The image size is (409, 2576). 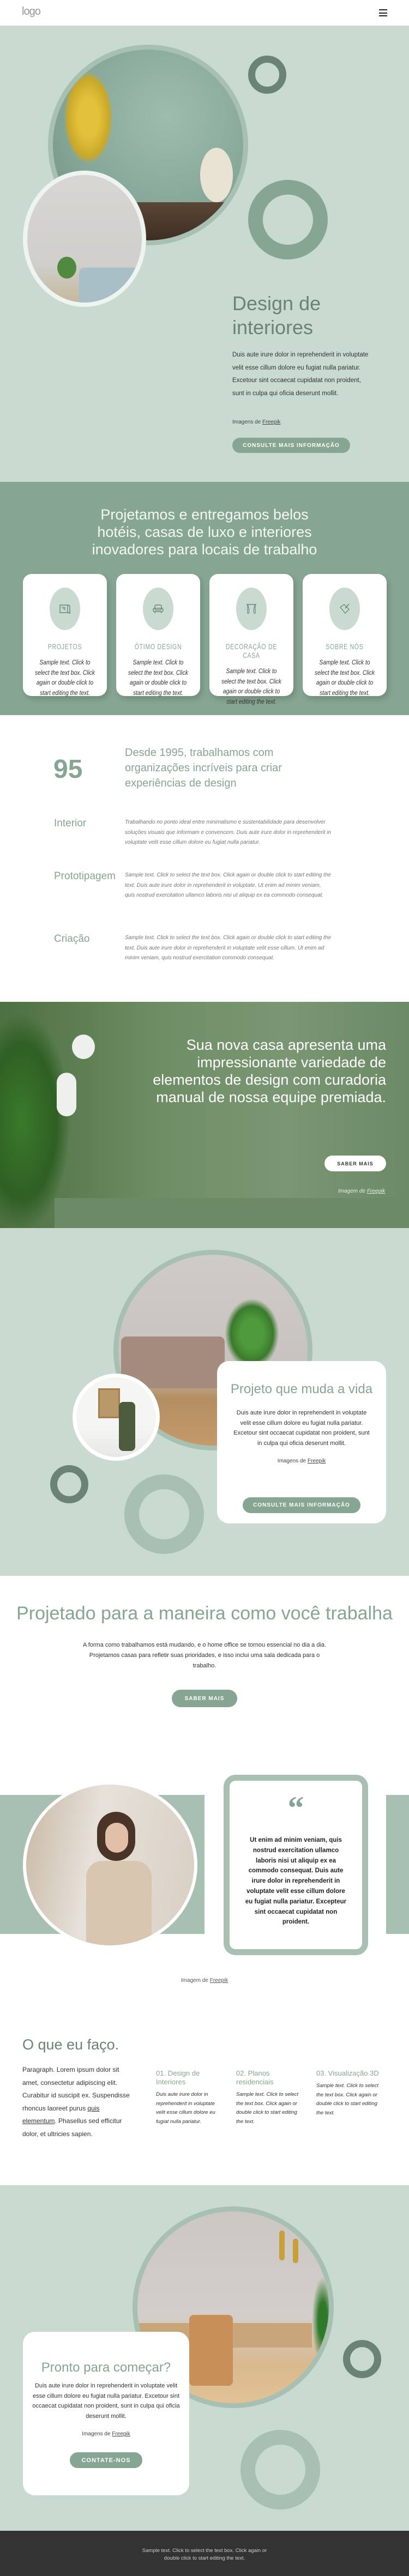 I want to click on project-credit: Imagens de Freepik, so click(x=301, y=1461).